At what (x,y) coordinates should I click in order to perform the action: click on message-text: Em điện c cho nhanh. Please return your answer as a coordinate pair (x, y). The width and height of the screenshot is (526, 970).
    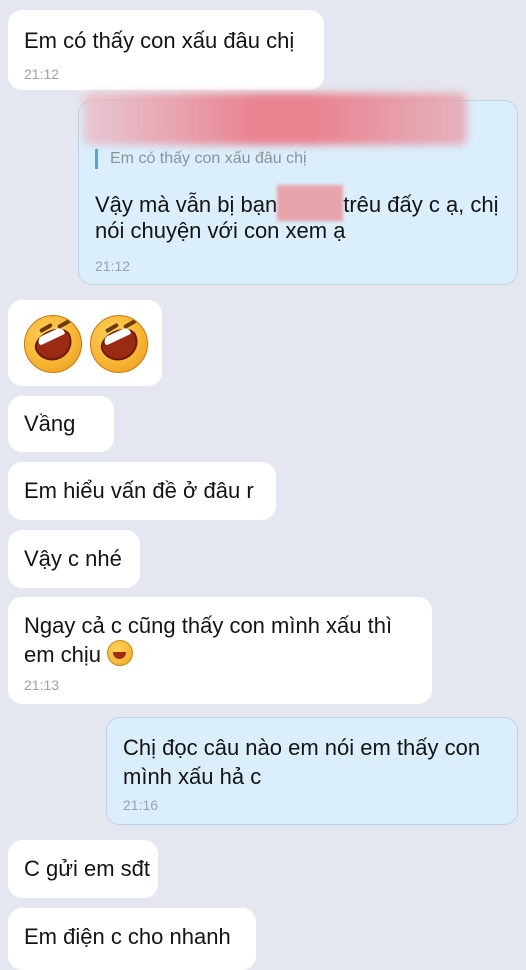
    Looking at the image, I should click on (127, 936).